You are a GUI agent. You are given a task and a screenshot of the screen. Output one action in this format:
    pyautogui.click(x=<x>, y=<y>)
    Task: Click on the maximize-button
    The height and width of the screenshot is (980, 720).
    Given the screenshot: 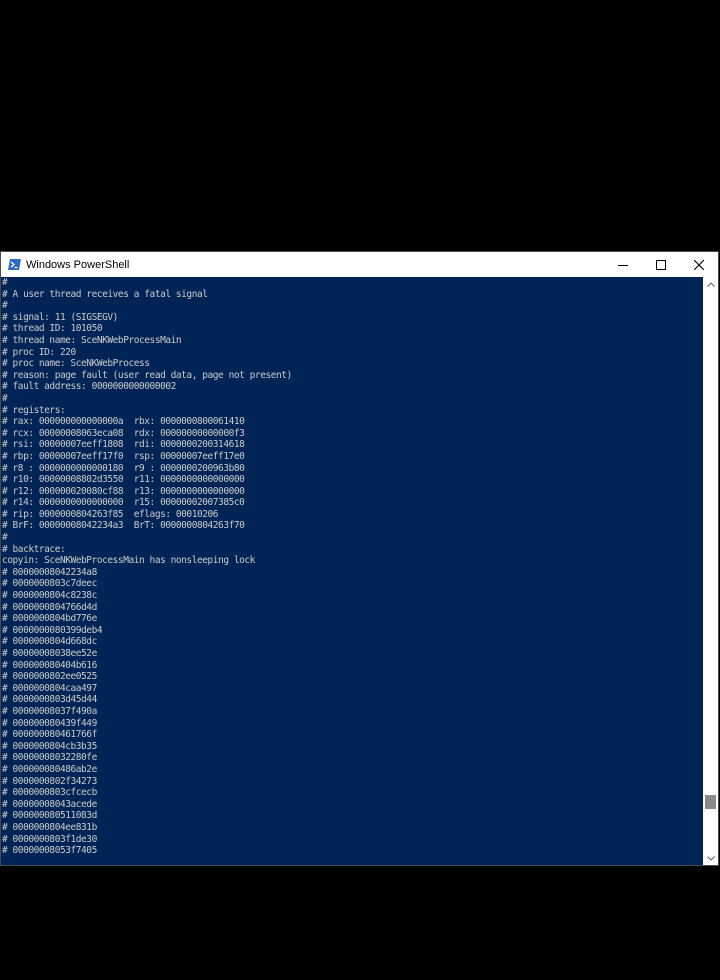 What is the action you would take?
    pyautogui.click(x=661, y=264)
    